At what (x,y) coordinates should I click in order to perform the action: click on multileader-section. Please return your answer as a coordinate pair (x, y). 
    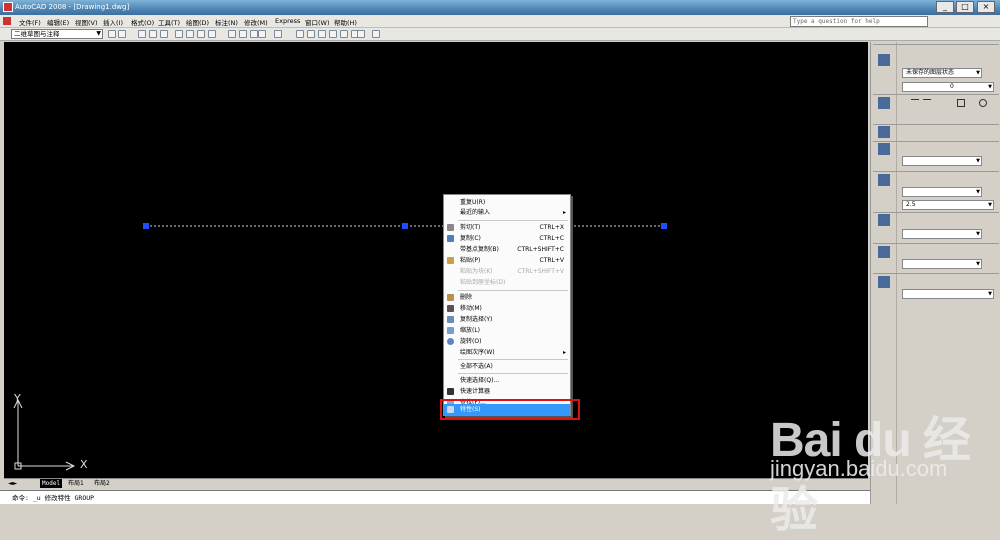
    Looking at the image, I should click on (936, 212).